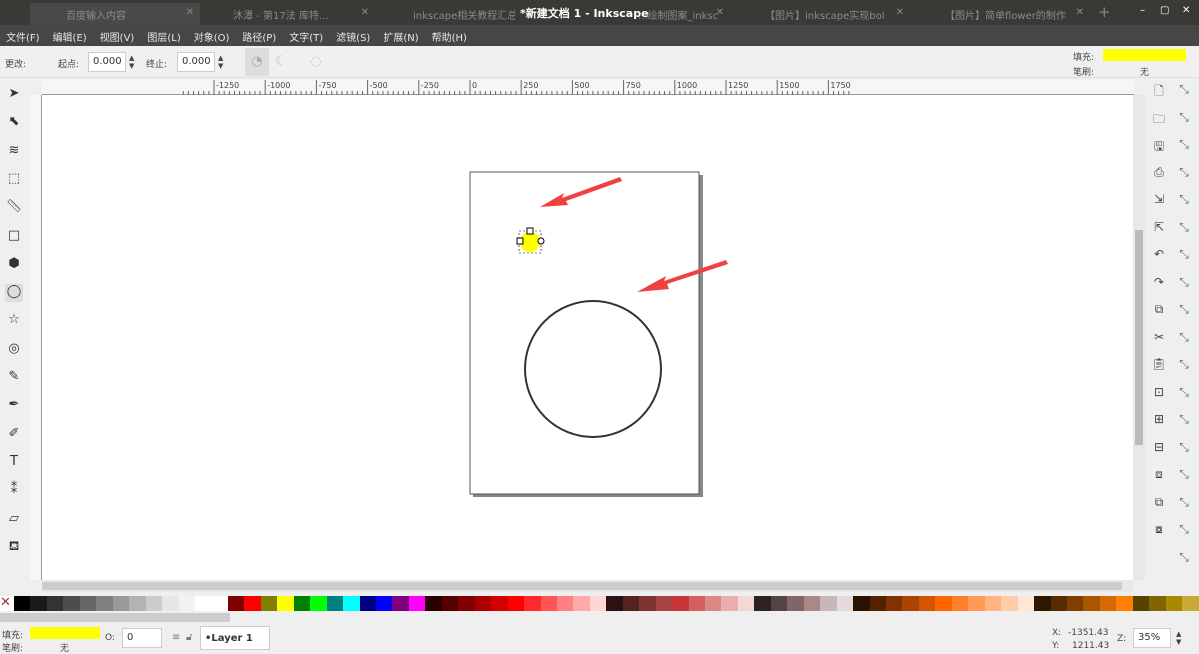  I want to click on export-icon: ⇱, so click(1159, 229).